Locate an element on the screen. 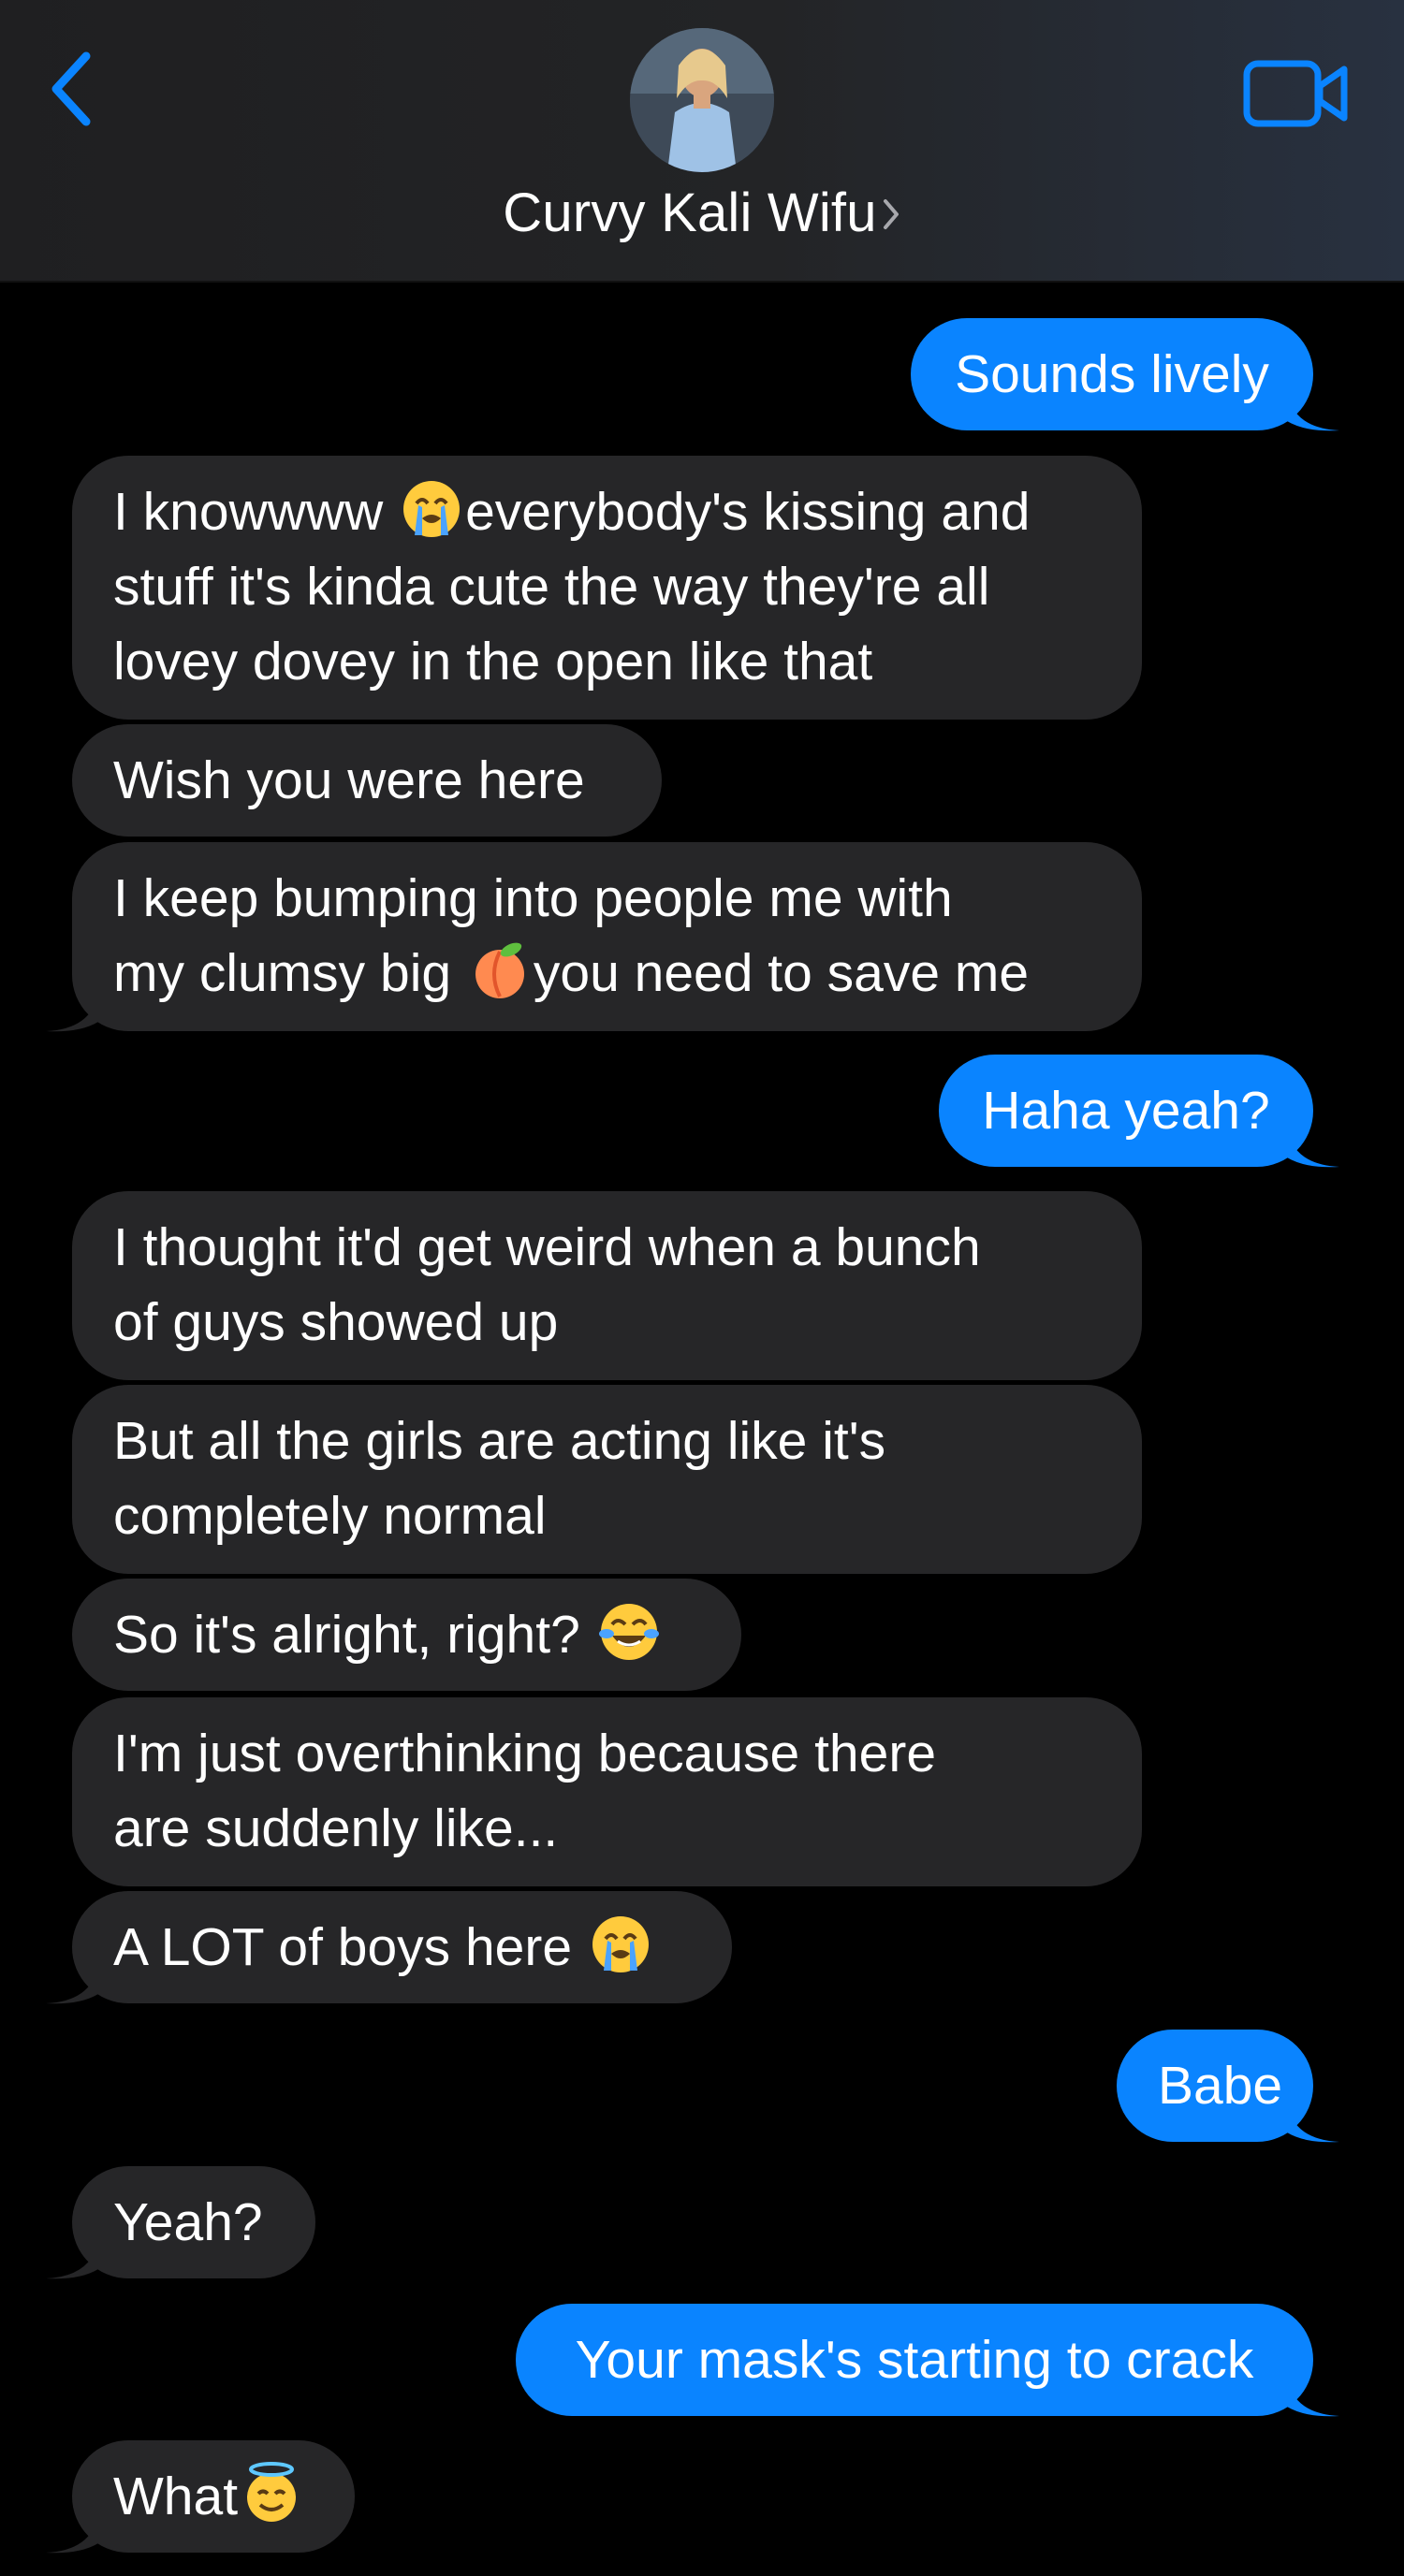  message-text: everybody's kissing and is located at coordinates (748, 512).